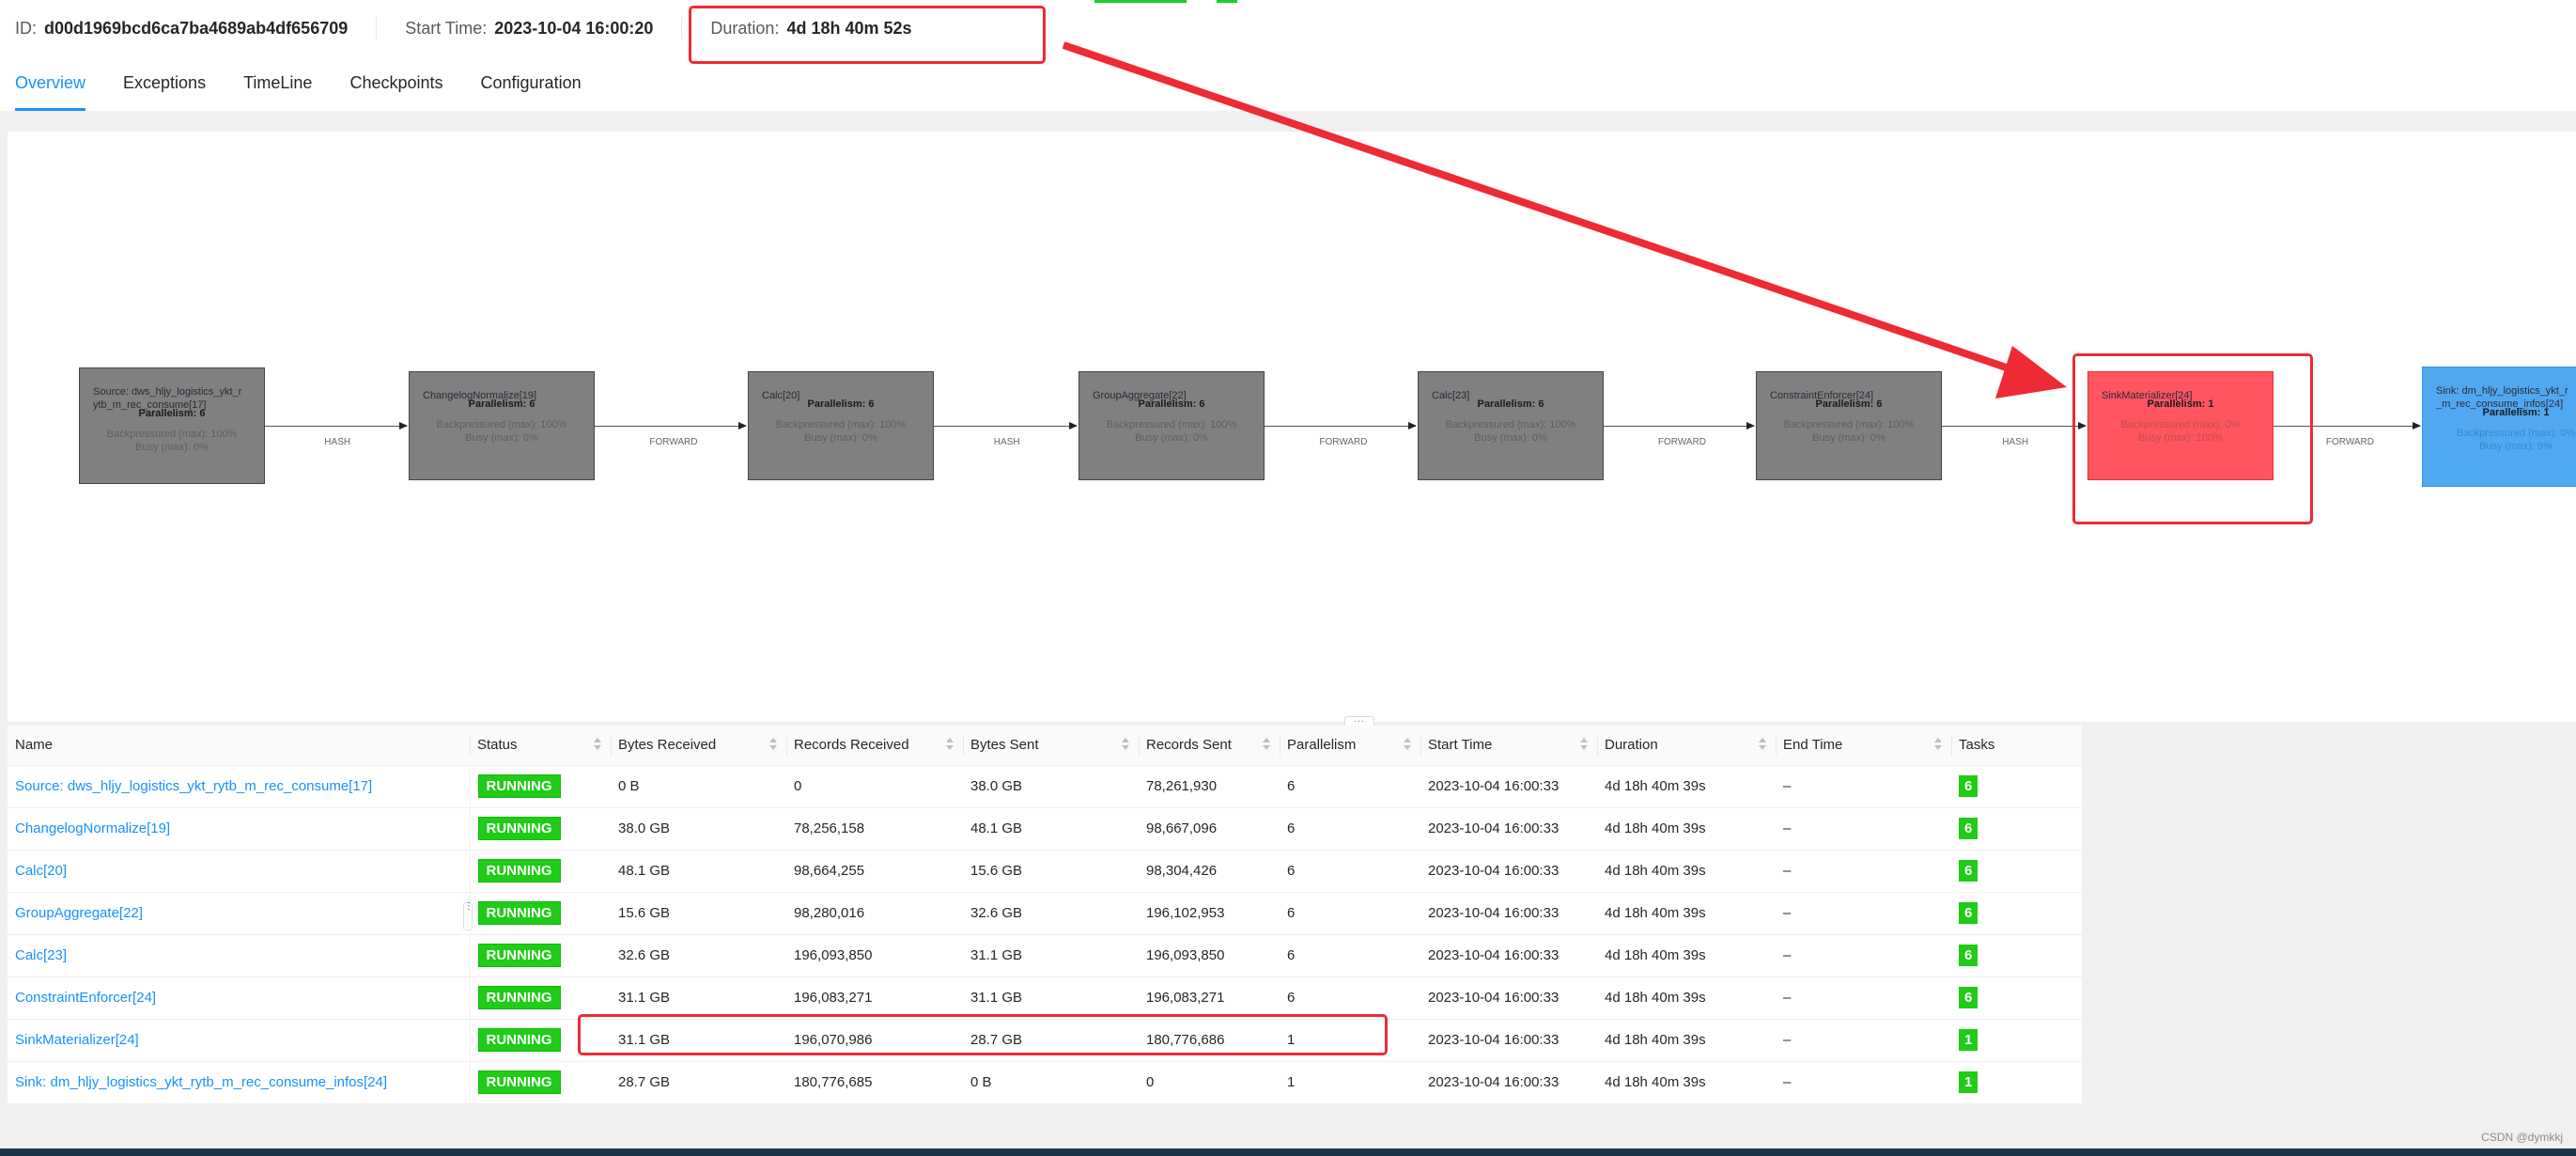 The height and width of the screenshot is (1156, 2576). I want to click on column-header-bytes-received: Bytes Received, so click(699, 746).